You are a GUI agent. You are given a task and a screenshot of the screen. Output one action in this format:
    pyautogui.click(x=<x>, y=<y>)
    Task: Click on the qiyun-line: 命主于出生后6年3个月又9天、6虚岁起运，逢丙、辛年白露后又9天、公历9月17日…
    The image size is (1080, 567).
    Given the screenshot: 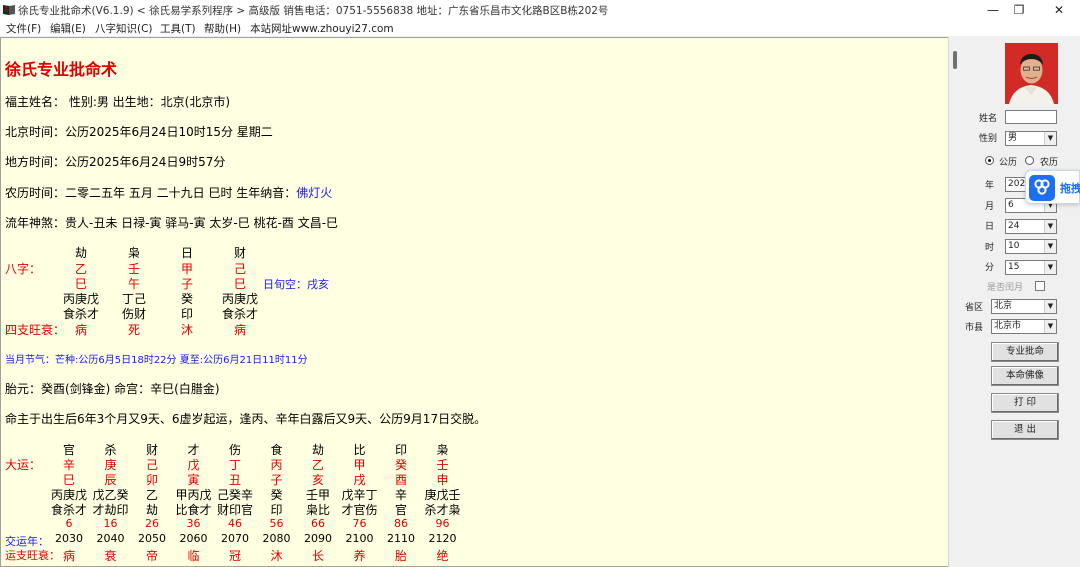 What is the action you would take?
    pyautogui.click(x=246, y=419)
    